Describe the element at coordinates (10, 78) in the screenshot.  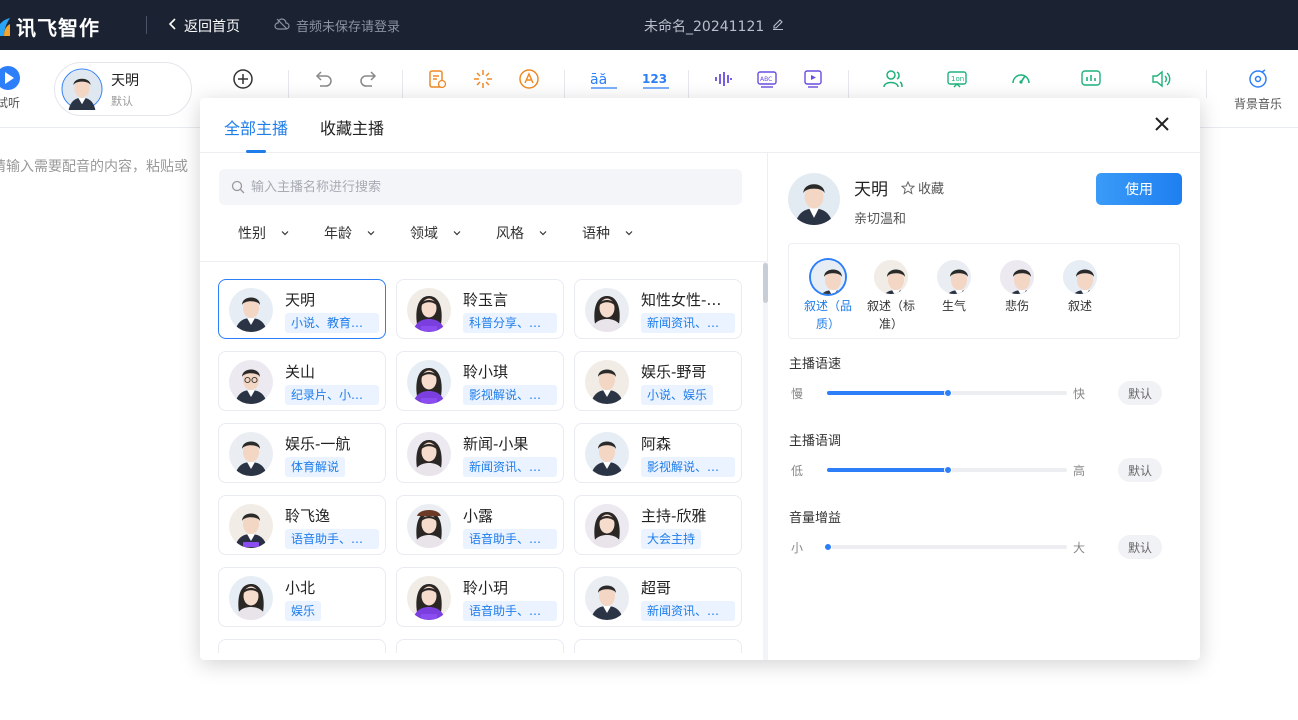
I see `play-icon` at that location.